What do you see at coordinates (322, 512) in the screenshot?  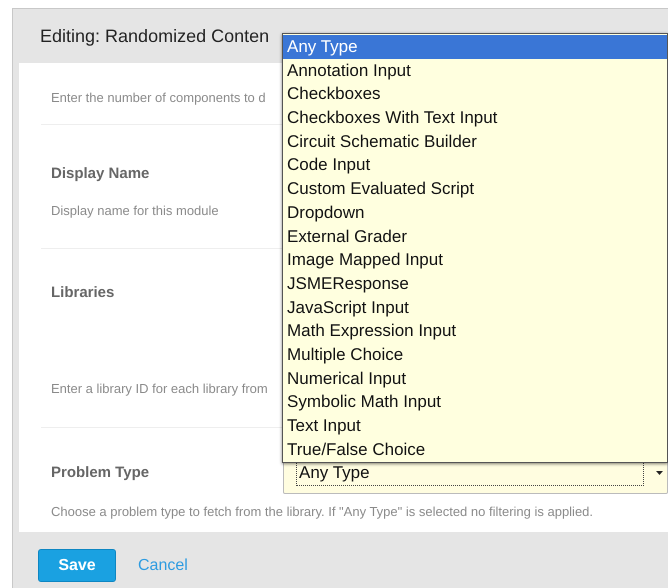 I see `field-help-text: Choose a problem type to fetch from the library. If "Any Type" is selected no filtering is applied.` at bounding box center [322, 512].